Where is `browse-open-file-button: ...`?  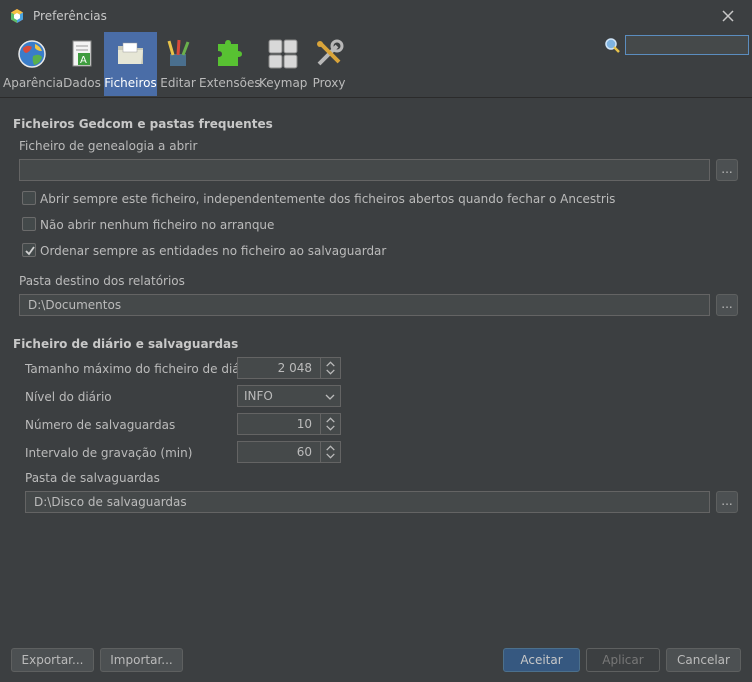
browse-open-file-button: ... is located at coordinates (727, 170).